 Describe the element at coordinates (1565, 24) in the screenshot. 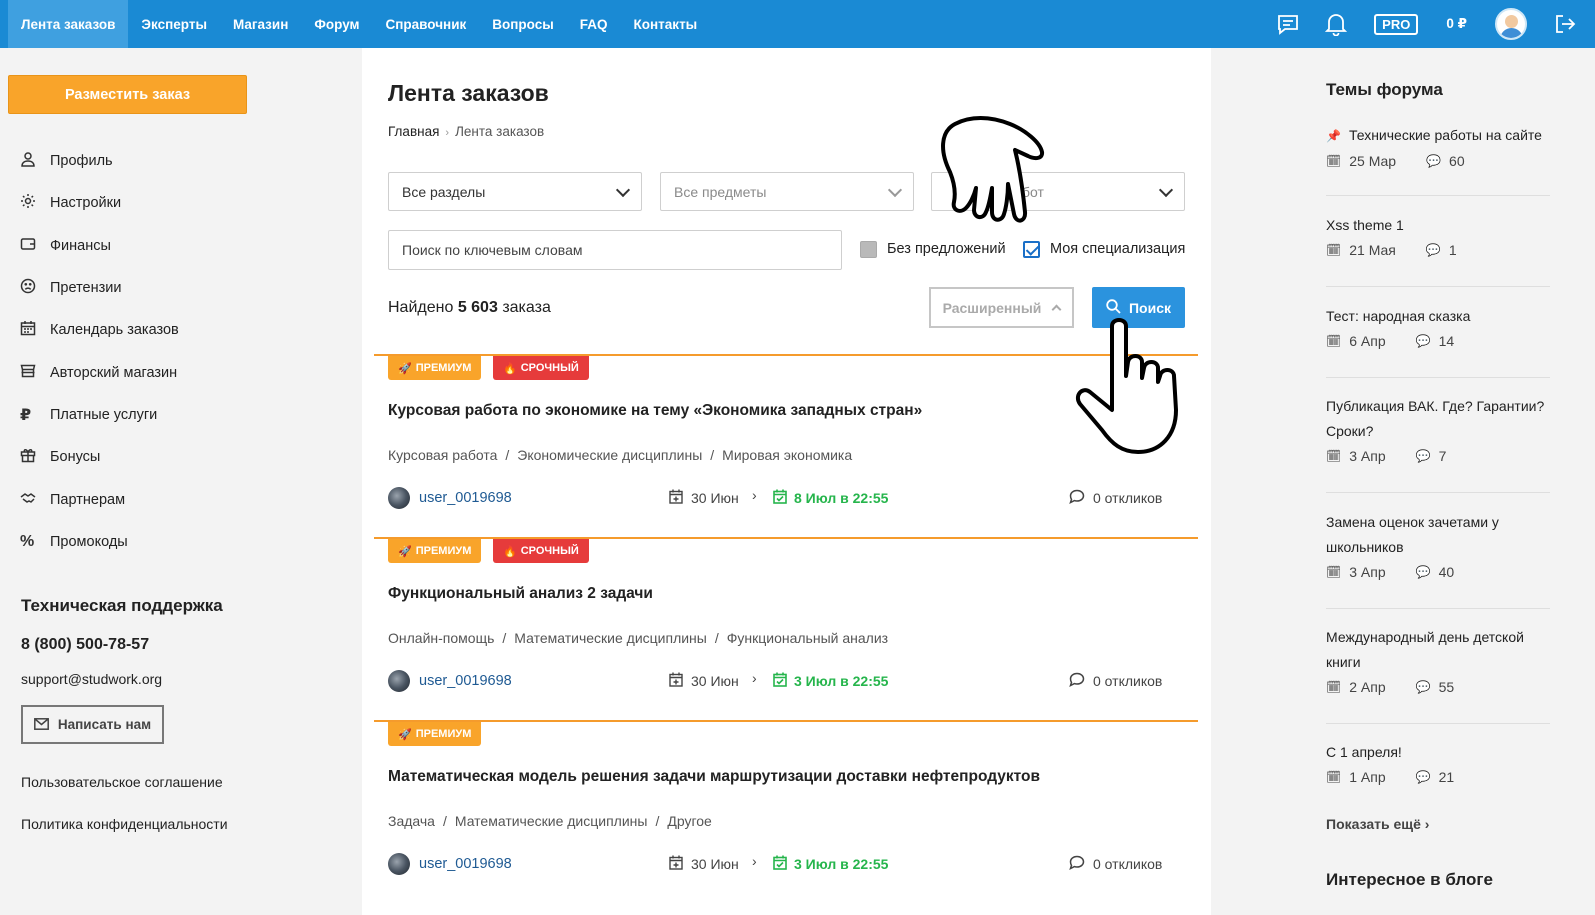

I see `logout-icon` at that location.